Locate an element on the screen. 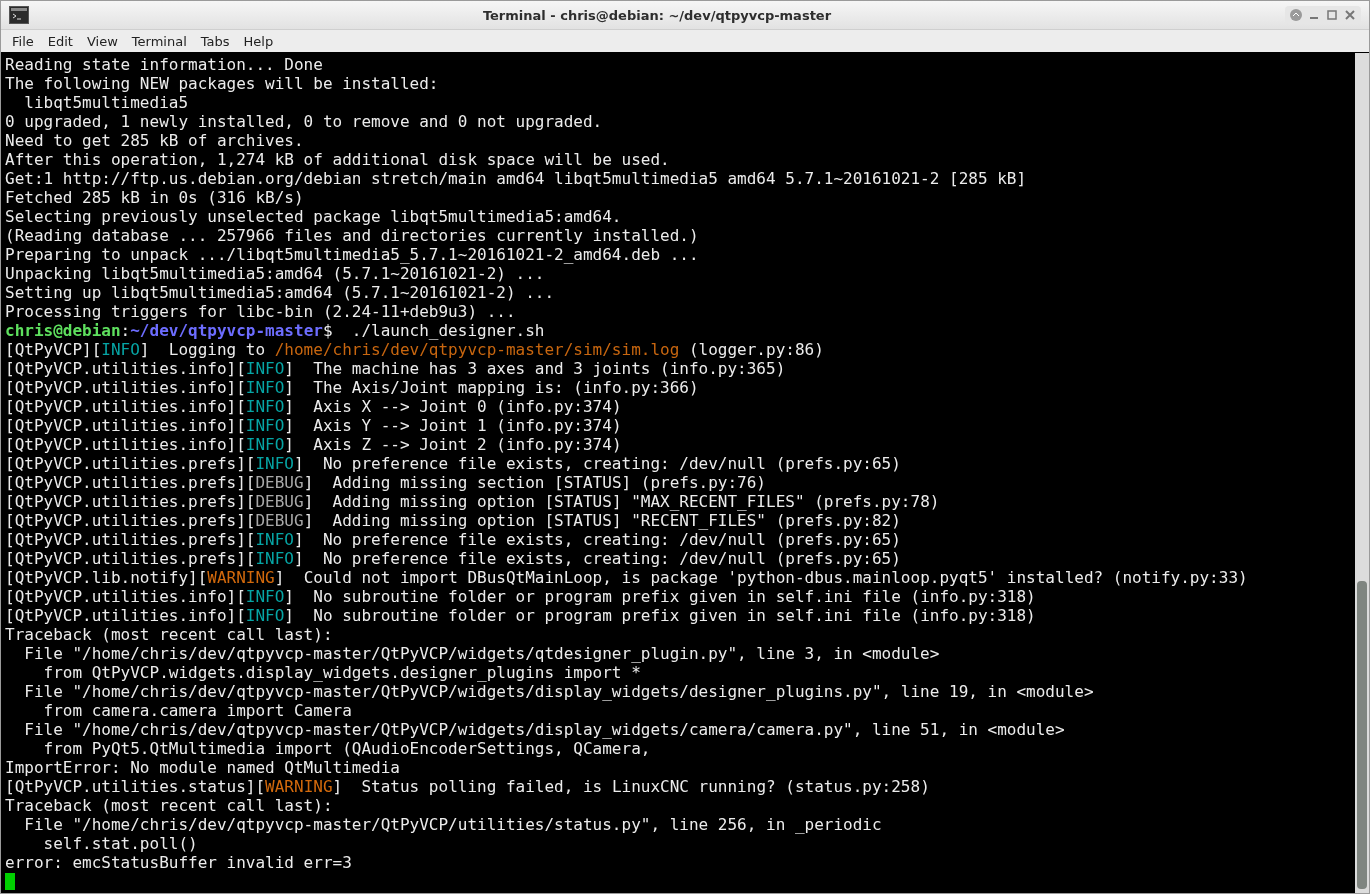 The image size is (1370, 894). terminal-line: self.stat.poll() is located at coordinates (120, 843).